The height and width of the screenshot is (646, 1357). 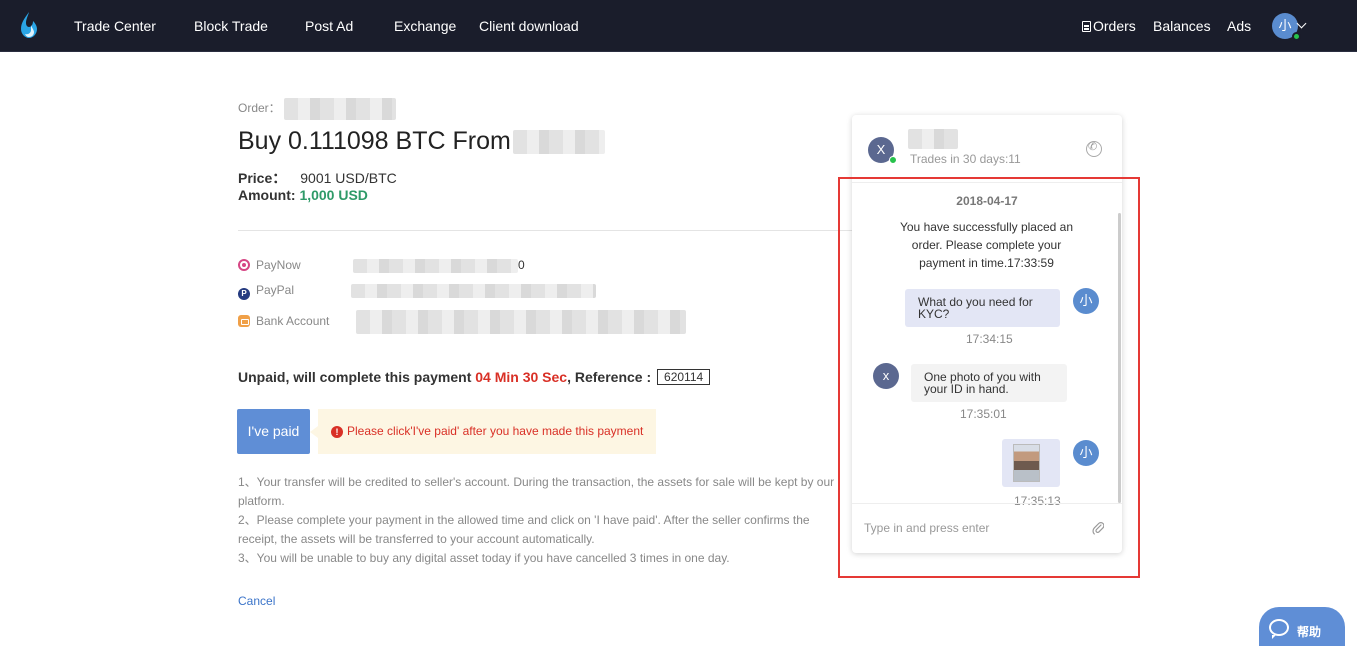 What do you see at coordinates (259, 108) in the screenshot?
I see `order-label: Order：` at bounding box center [259, 108].